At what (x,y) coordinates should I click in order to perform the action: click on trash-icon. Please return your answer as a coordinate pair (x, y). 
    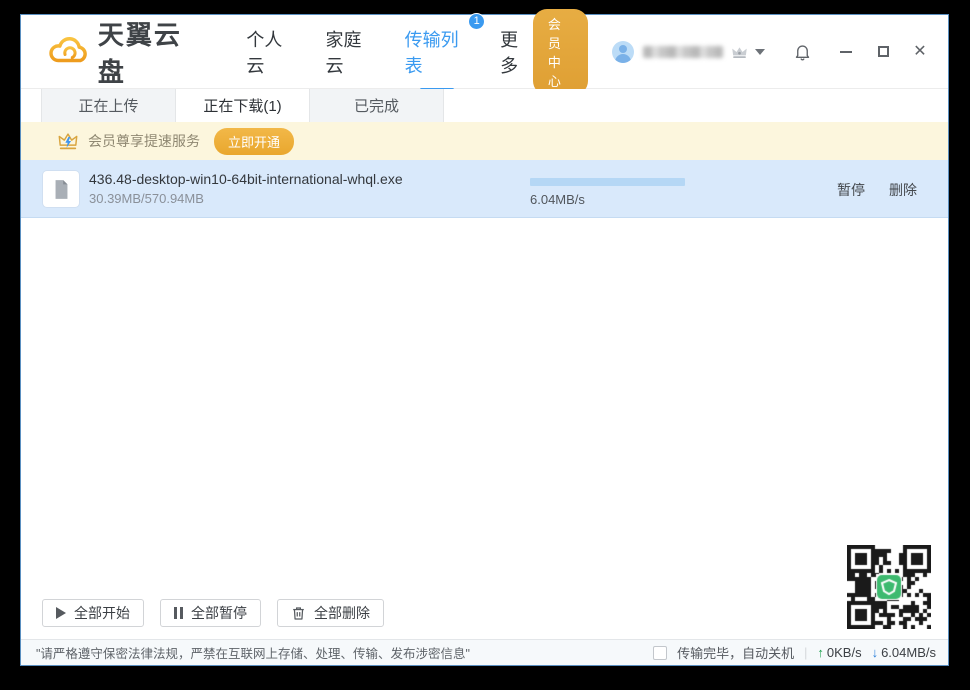
    Looking at the image, I should click on (298, 613).